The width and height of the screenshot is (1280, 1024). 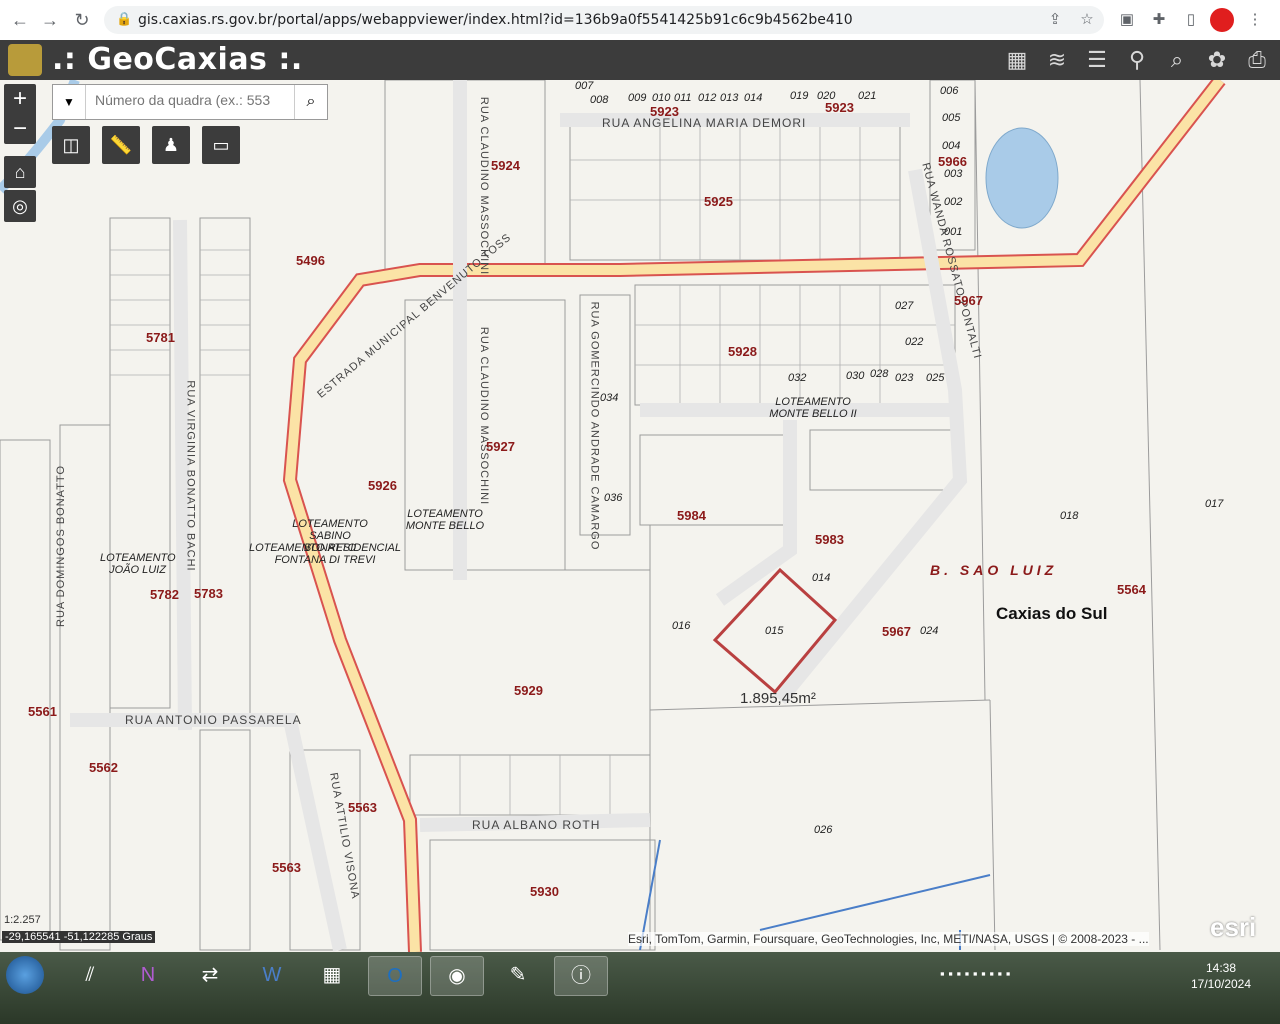 What do you see at coordinates (1255, 20) in the screenshot?
I see `menu-icon: ⋮` at bounding box center [1255, 20].